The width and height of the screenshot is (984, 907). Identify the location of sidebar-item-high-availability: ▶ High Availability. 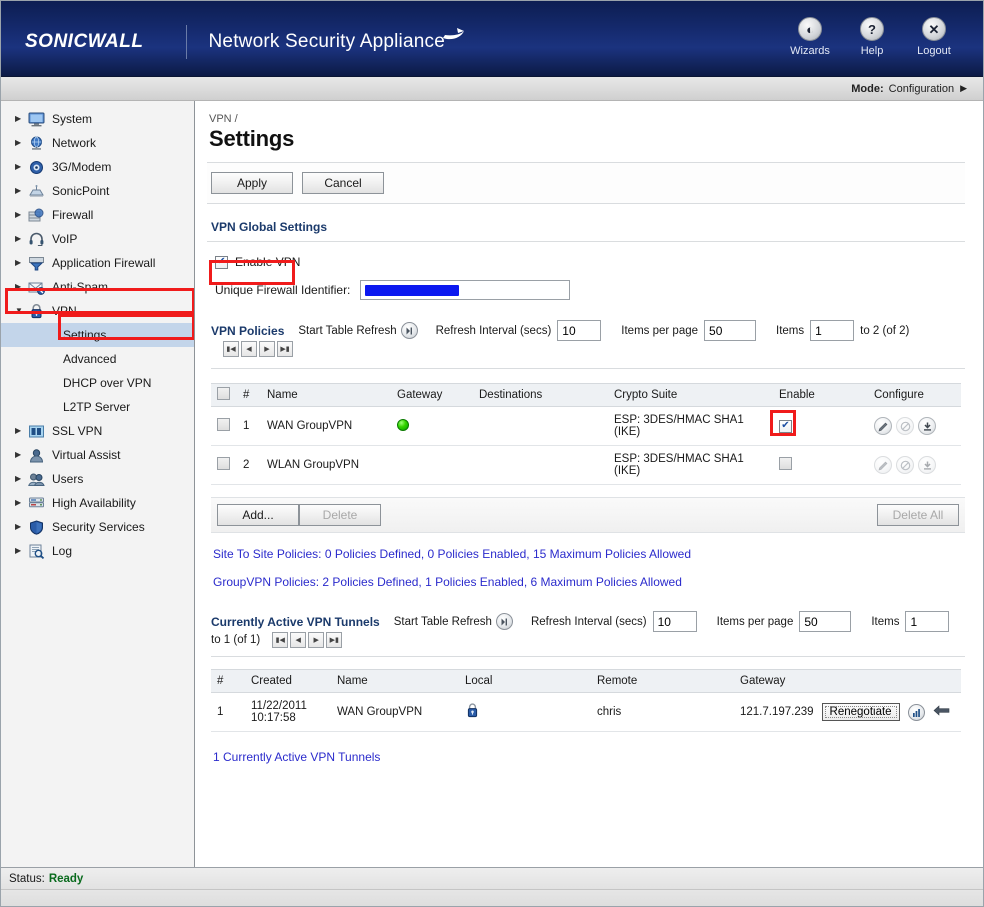
(97, 503).